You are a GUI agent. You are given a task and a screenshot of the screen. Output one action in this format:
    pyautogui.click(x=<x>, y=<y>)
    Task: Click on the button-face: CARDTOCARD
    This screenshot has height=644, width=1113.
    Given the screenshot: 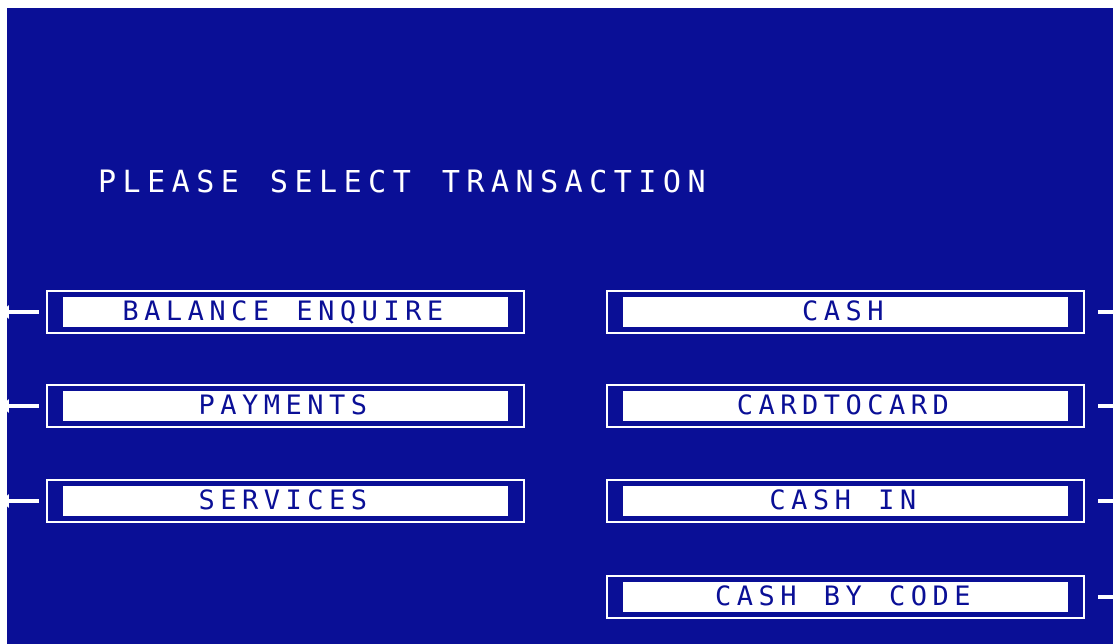 What is the action you would take?
    pyautogui.click(x=845, y=406)
    